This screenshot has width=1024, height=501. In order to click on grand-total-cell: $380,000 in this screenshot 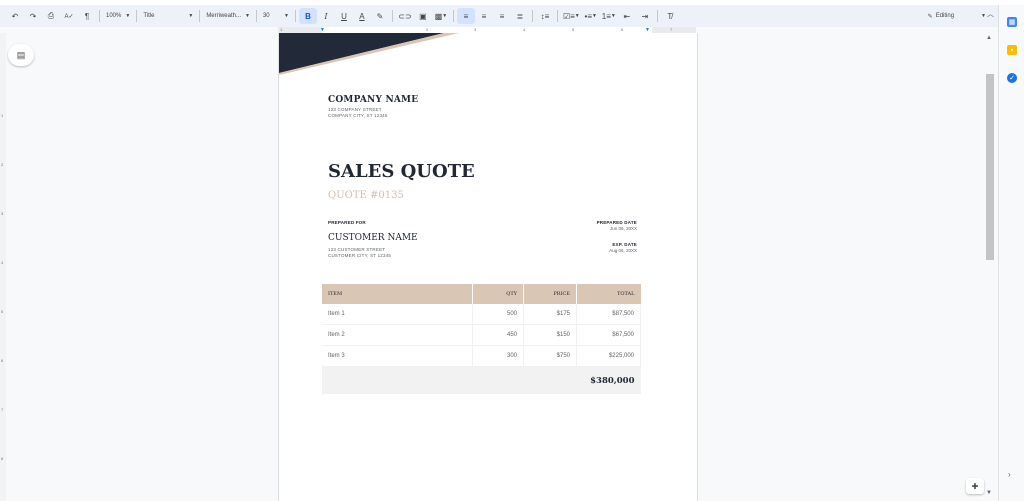, I will do `click(481, 380)`.